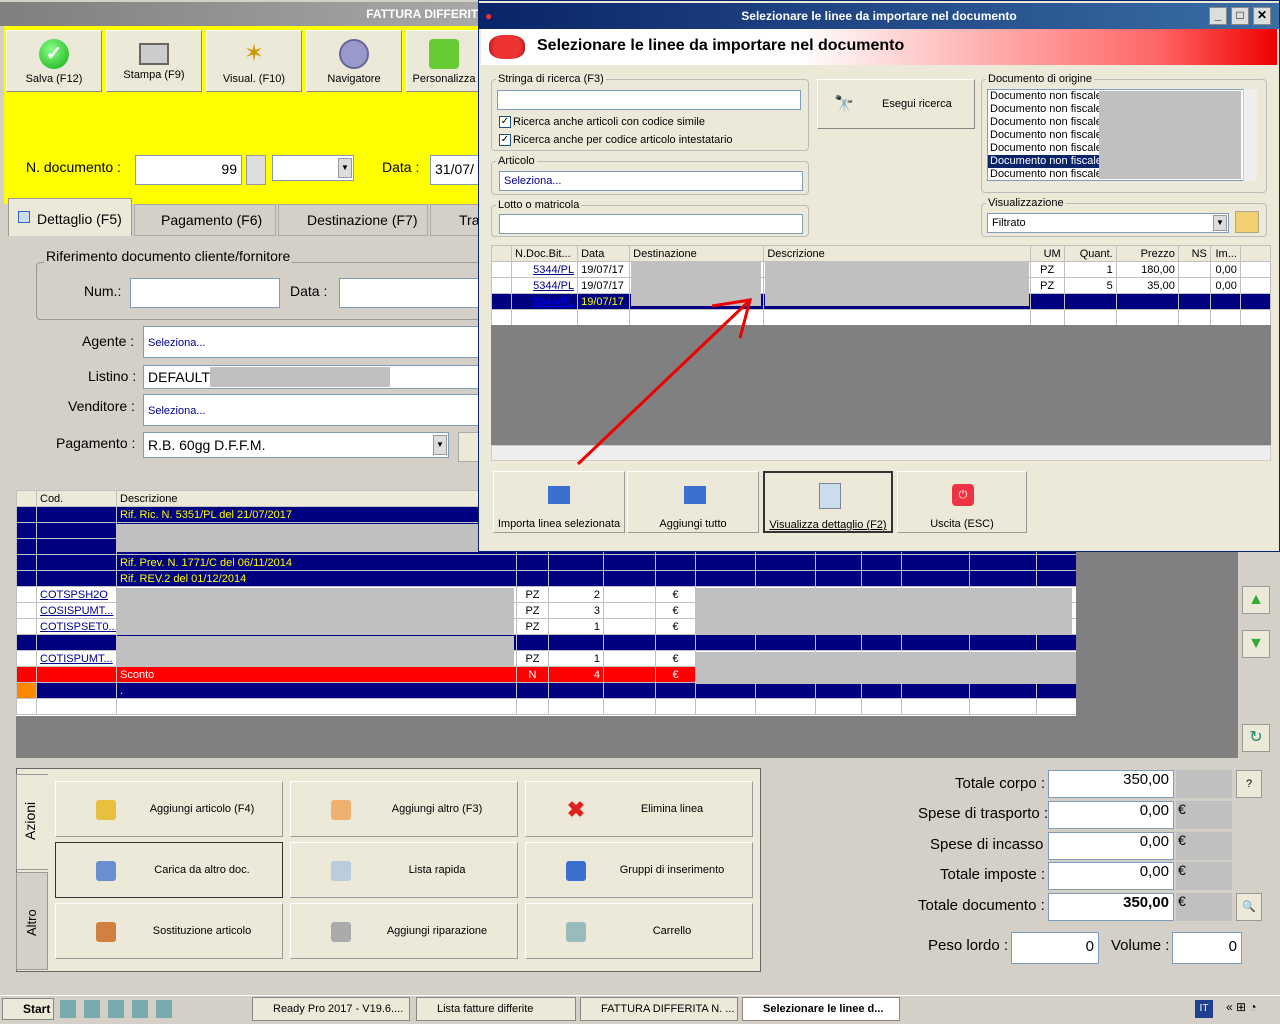 The image size is (1280, 1024). What do you see at coordinates (1251, 1009) in the screenshot?
I see `tray-icons: « ⊞ ◔` at bounding box center [1251, 1009].